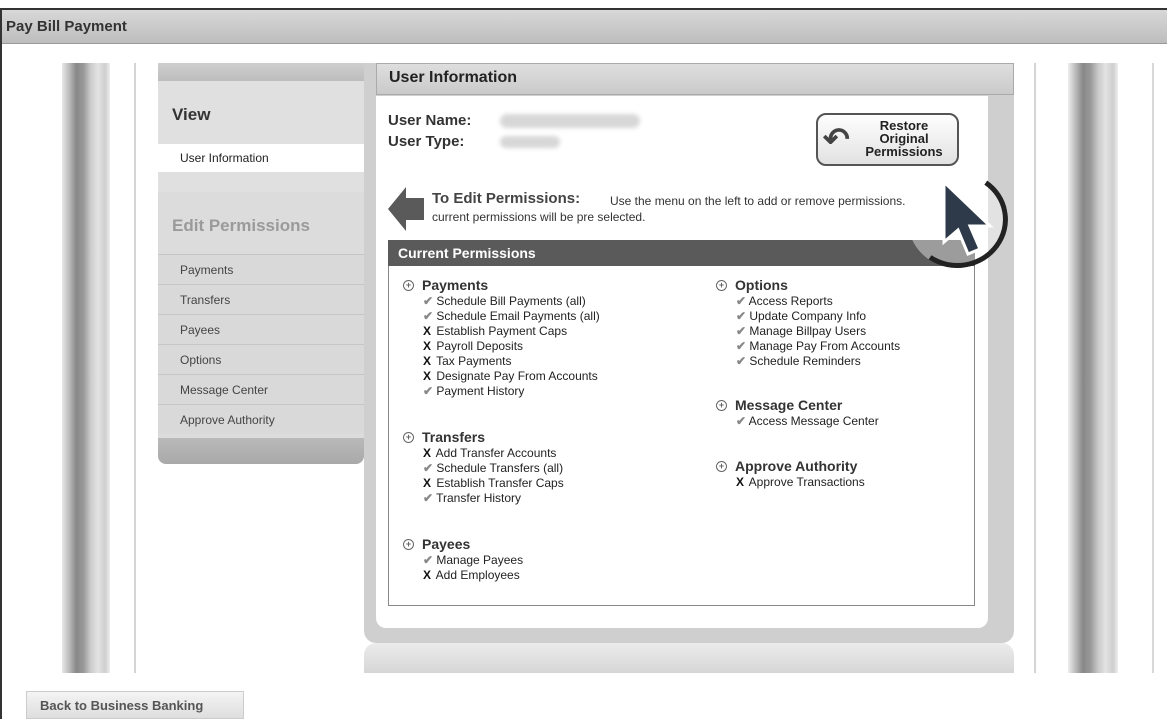 The image size is (1167, 719). I want to click on user-name-value-redacted, so click(570, 121).